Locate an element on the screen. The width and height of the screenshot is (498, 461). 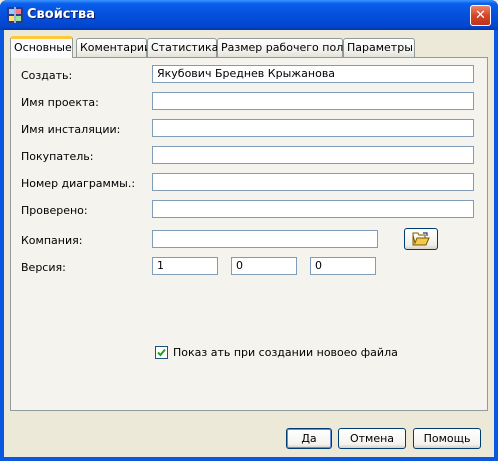
app-icon is located at coordinates (15, 15).